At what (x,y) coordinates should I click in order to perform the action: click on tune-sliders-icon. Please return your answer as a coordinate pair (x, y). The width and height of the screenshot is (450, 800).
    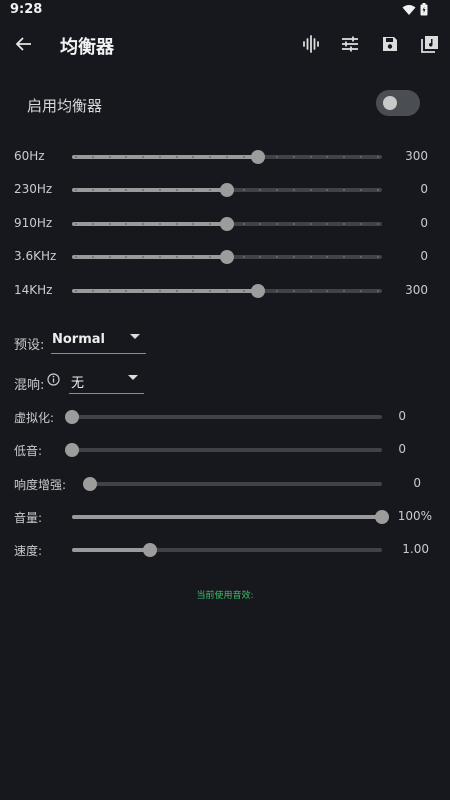
    Looking at the image, I should click on (350, 44).